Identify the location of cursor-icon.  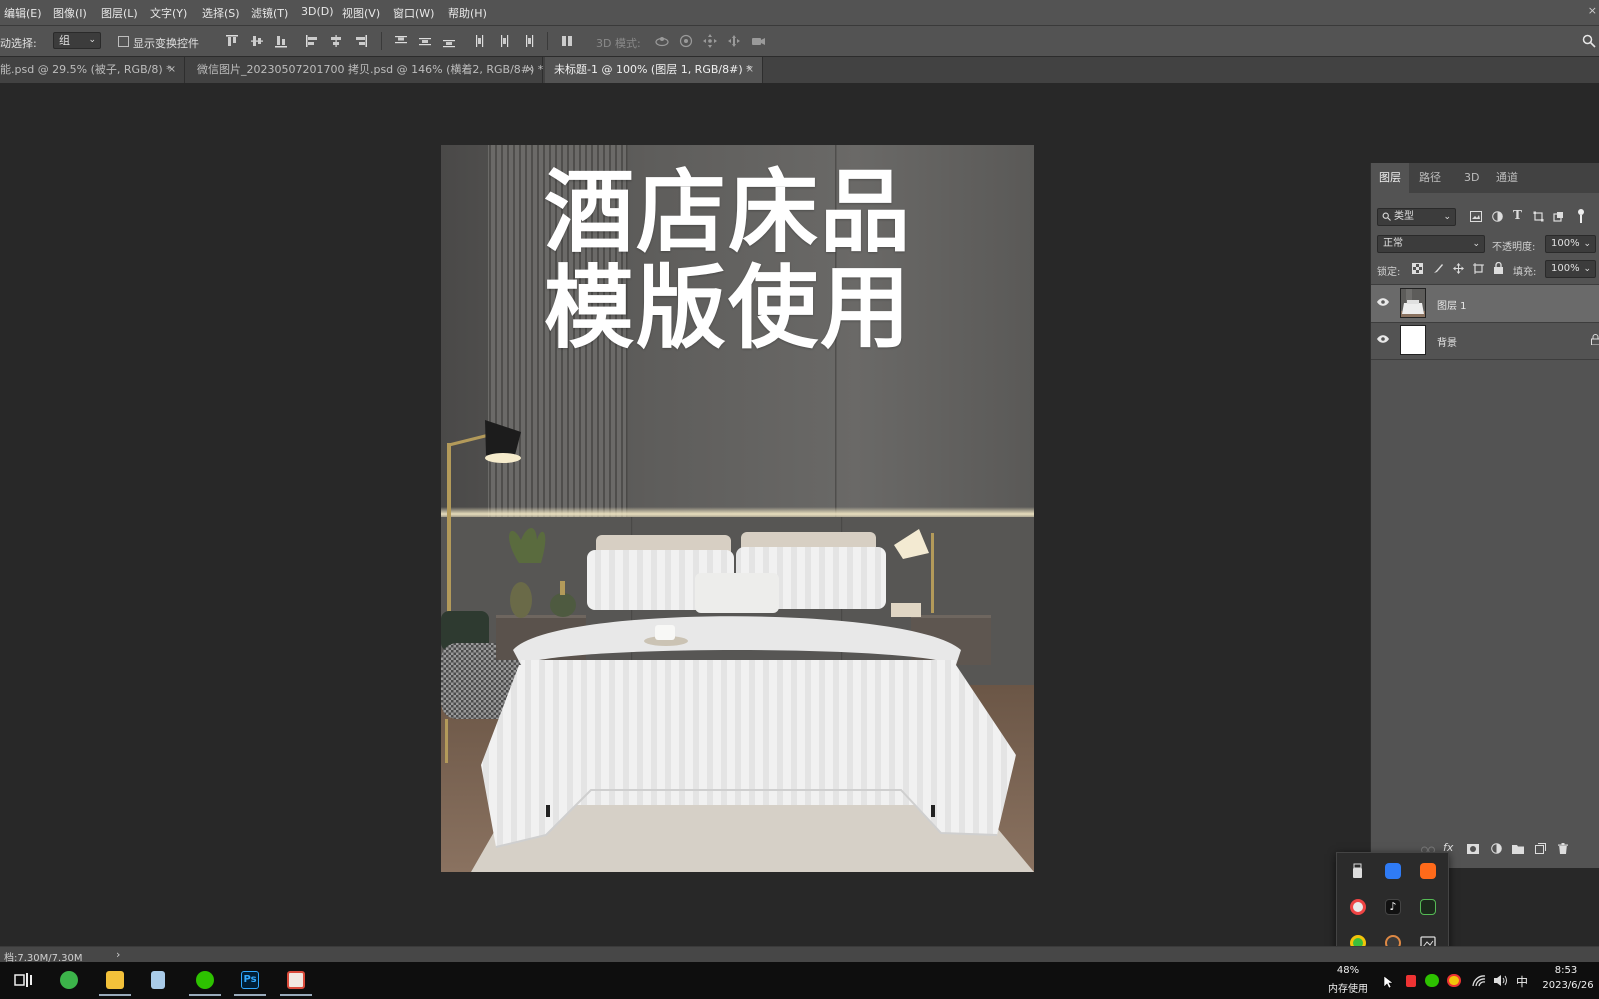
(1388, 982).